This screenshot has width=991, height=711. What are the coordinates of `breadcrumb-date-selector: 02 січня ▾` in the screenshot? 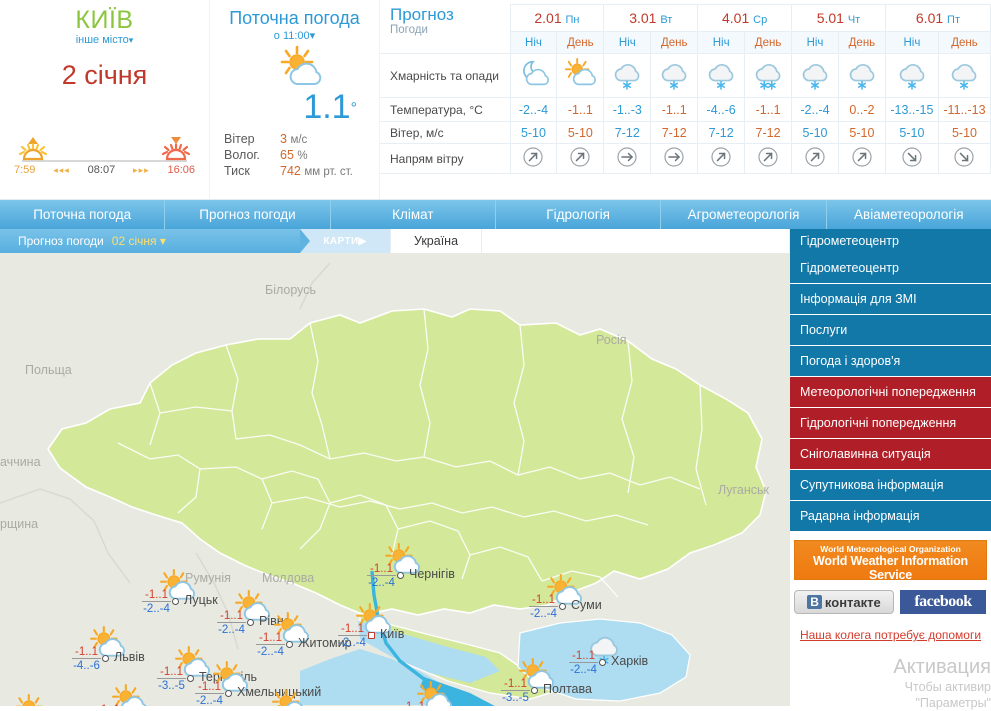 It's located at (139, 241).